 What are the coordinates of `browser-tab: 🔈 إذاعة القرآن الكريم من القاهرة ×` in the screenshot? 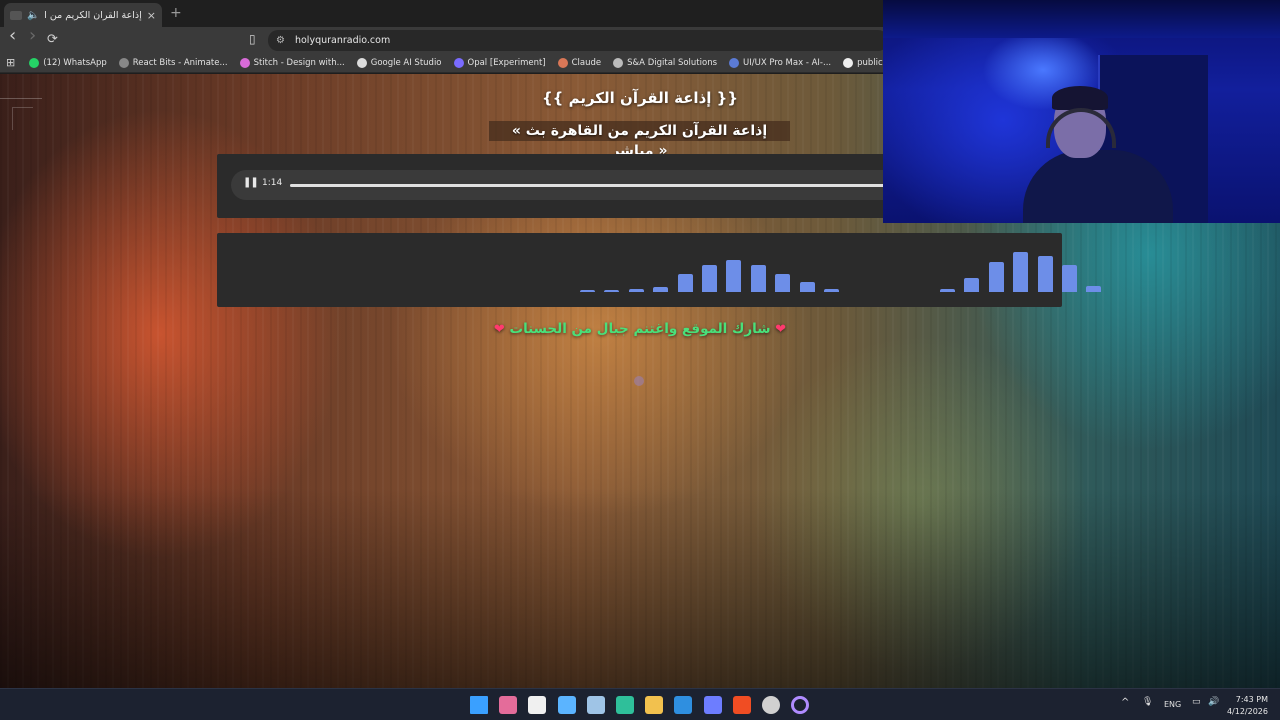 It's located at (83, 15).